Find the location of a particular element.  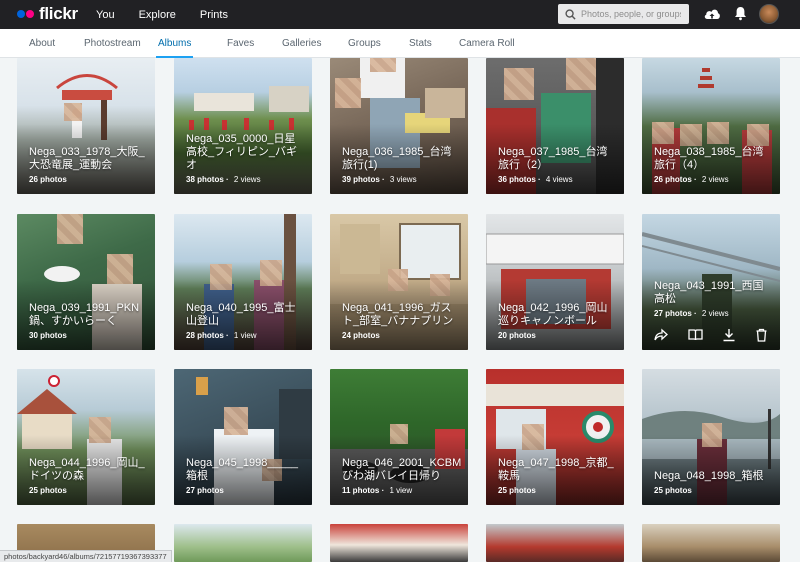

tab-albums: Albums is located at coordinates (175, 43).